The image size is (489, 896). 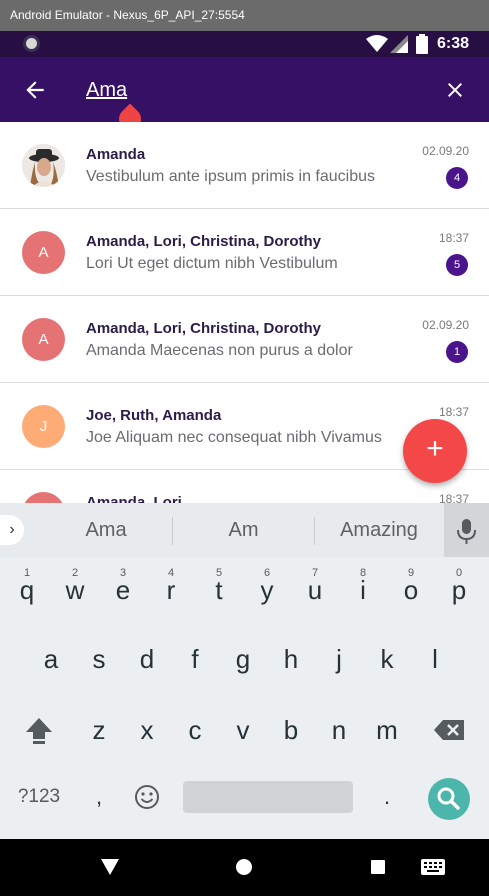 I want to click on suggestion-item: Am, so click(x=243, y=530).